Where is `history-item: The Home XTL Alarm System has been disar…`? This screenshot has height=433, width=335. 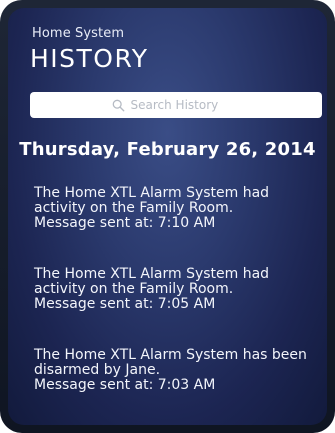 history-item: The Home XTL Alarm System has been disar… is located at coordinates (174, 370).